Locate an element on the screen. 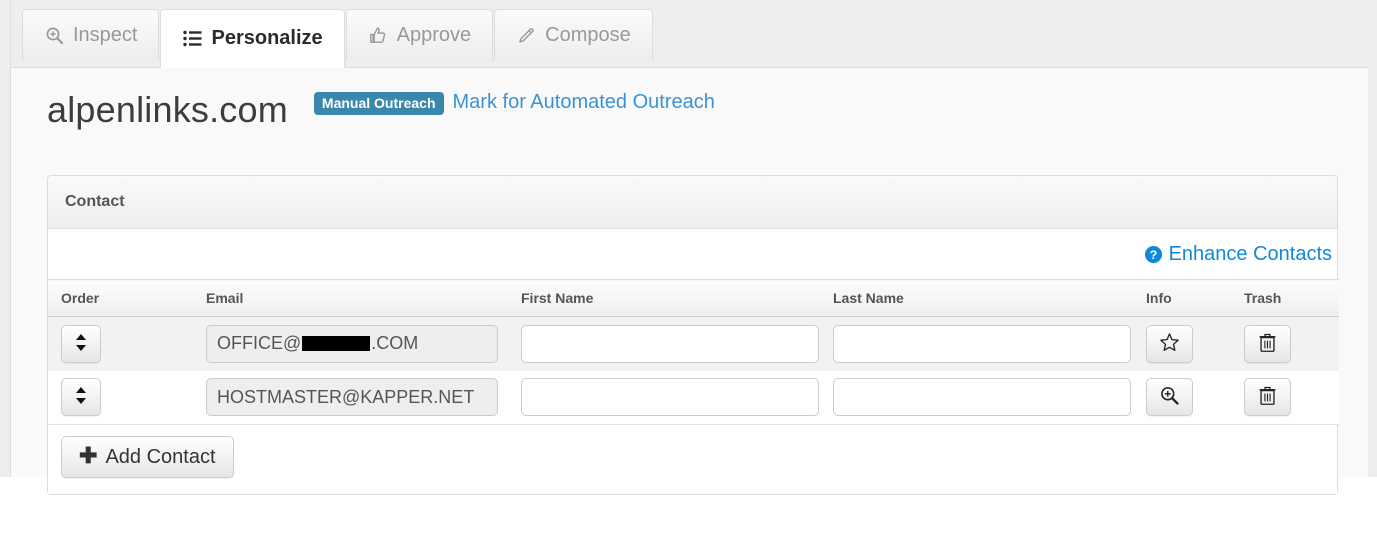  table-row: OFFICE@ .COM is located at coordinates (693, 343).